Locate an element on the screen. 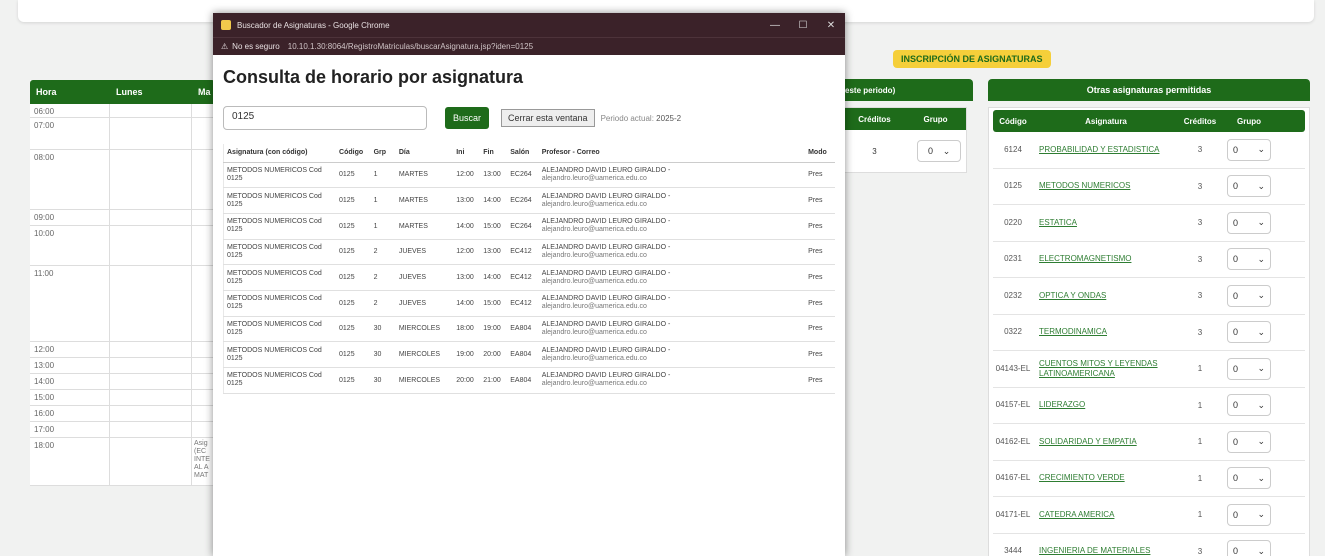  results-cell-dia: MARTES is located at coordinates (424, 175).